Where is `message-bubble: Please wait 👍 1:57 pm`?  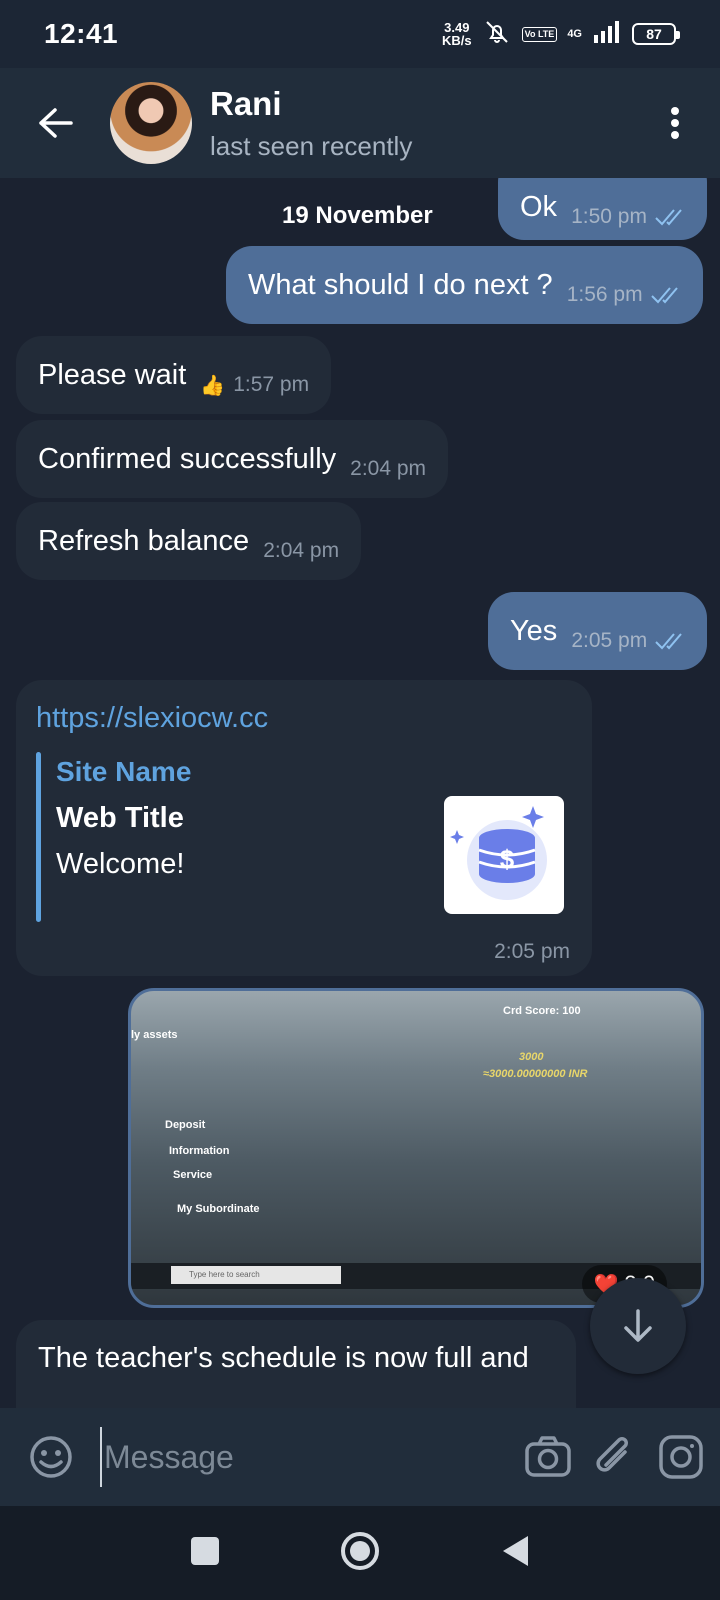 message-bubble: Please wait 👍 1:57 pm is located at coordinates (174, 375).